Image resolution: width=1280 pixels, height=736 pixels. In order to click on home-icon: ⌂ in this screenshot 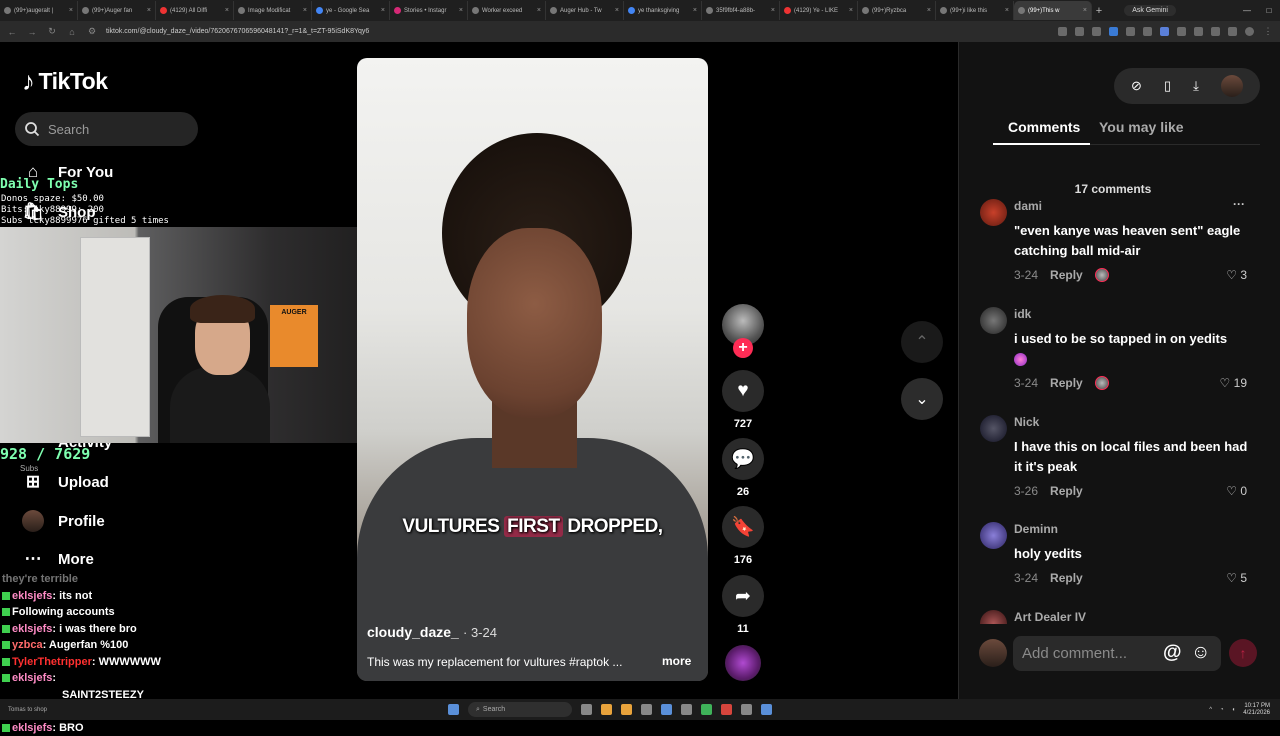, I will do `click(72, 32)`.